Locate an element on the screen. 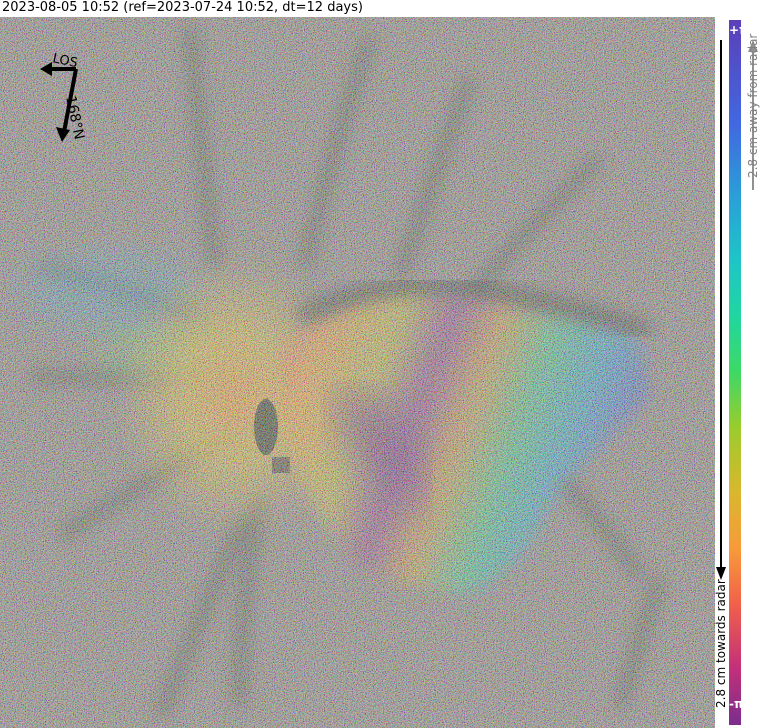  phase-colorbar is located at coordinates (735, 372).